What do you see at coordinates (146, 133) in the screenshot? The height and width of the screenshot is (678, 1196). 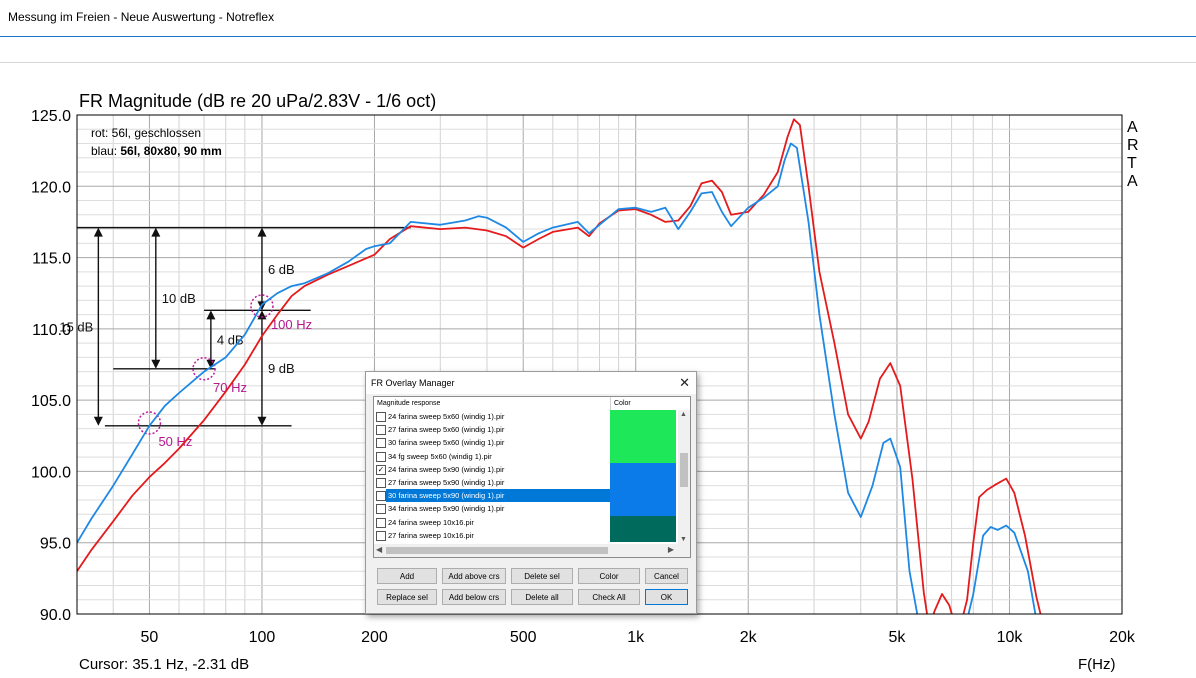 I see `legend-line-red: rot: 56l, geschlossen` at bounding box center [146, 133].